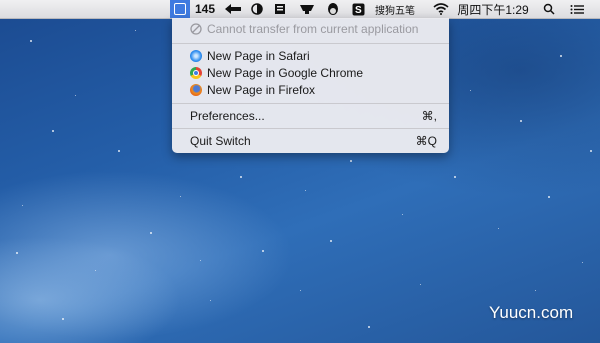  I want to click on arrow-icon, so click(233, 9).